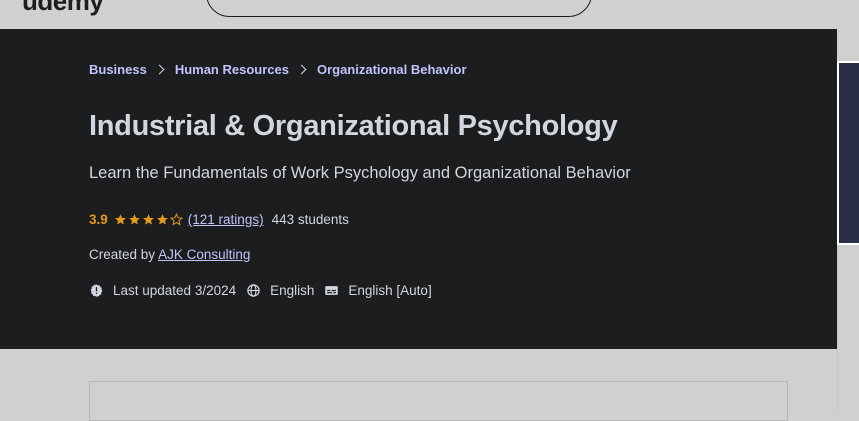 This screenshot has height=421, width=859. Describe the element at coordinates (98, 219) in the screenshot. I see `rating-number: 3.9` at that location.